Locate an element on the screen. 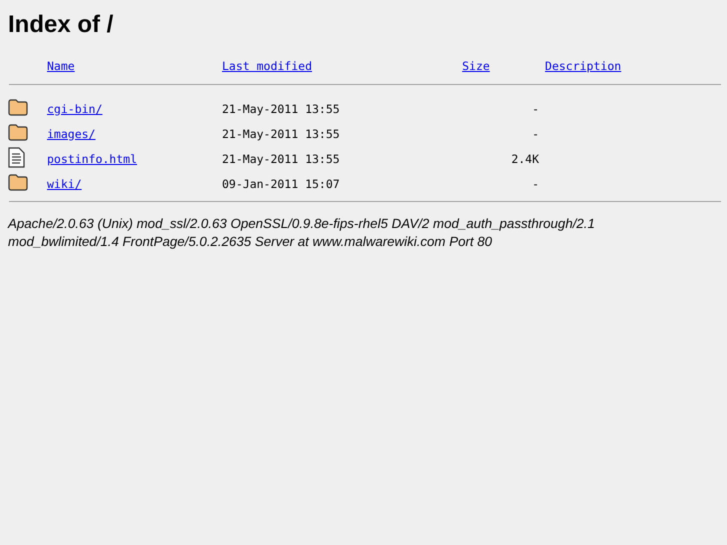  server-signature: Apache/2.0.63 (Unix) mod_ssl/2.0.63 OpenSSL/0.9.8e-fips-rhel5 DAV/2 mod_auth_passthrough/2.1 mod_bwlimited/1.4 FrontPage/5.0.2.2635 Server at www.malwarewiki.com Port 80 is located at coordinates (302, 233).